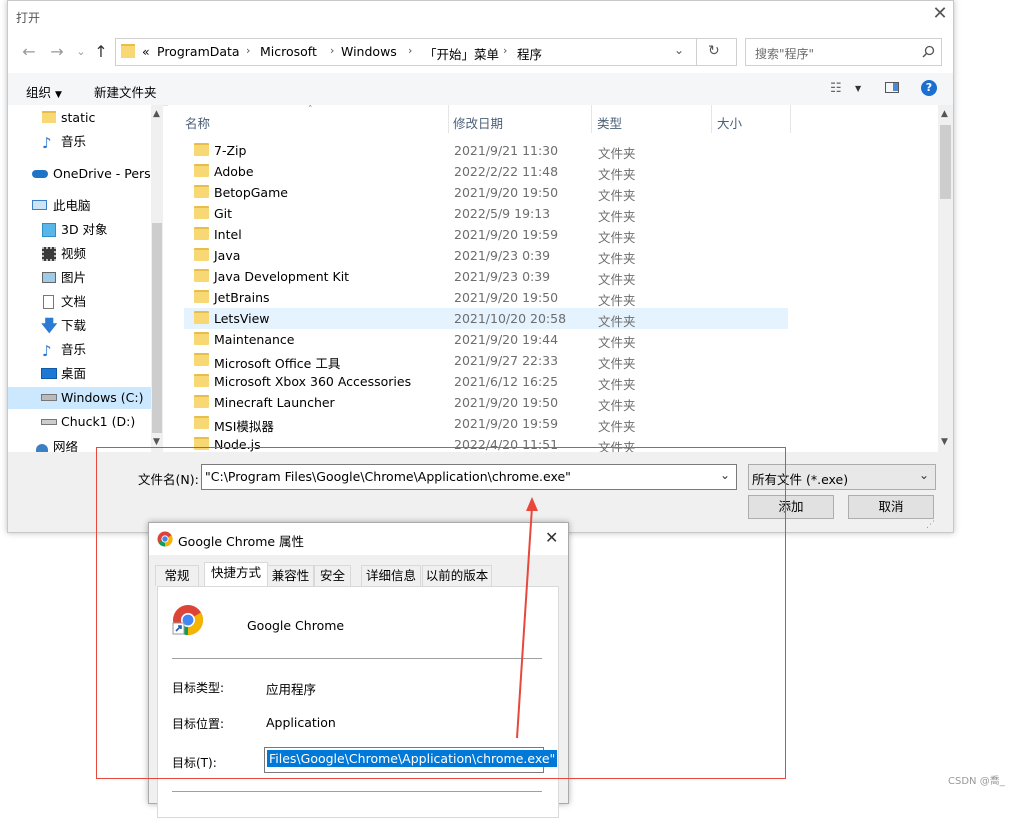  I want to click on column-header-size: 大小, so click(729, 122).